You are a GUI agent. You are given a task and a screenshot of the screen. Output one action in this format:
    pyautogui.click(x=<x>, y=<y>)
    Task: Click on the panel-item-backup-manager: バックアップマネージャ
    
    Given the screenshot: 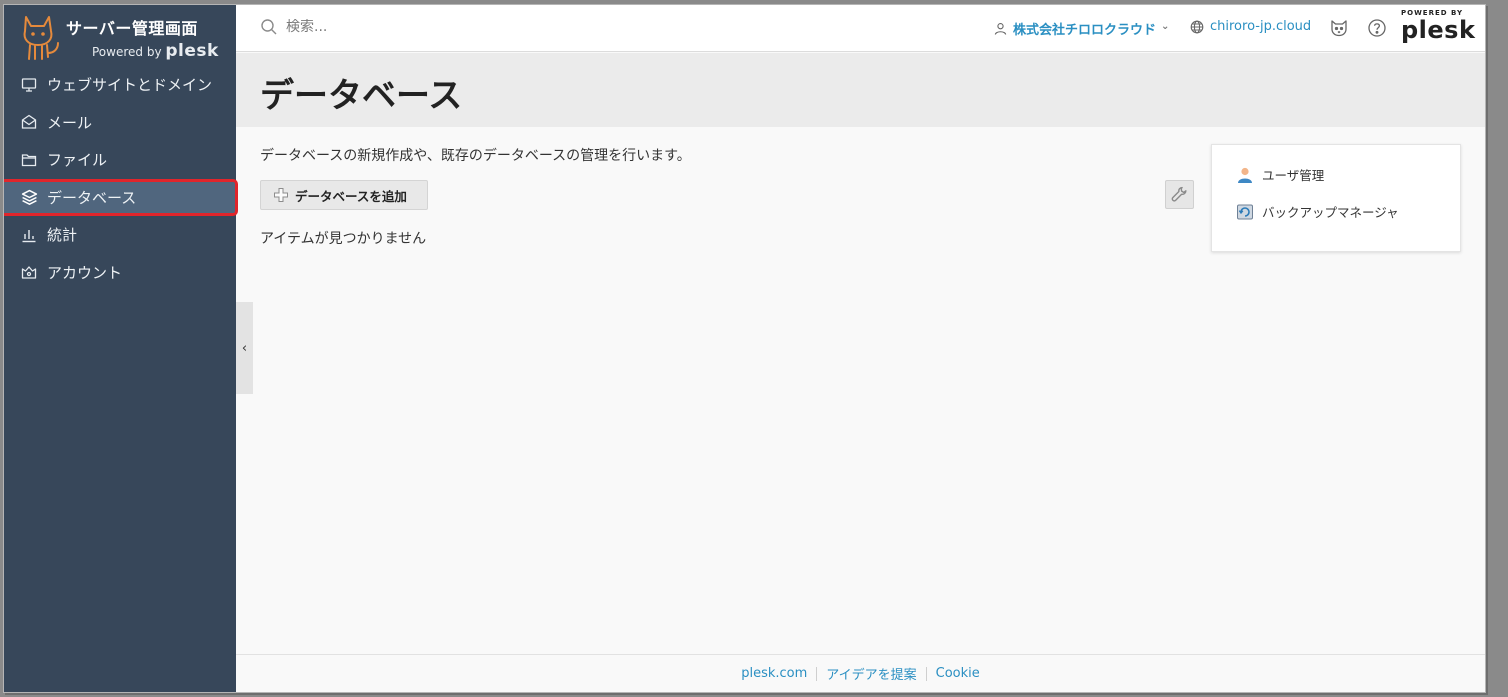 What is the action you would take?
    pyautogui.click(x=1317, y=211)
    